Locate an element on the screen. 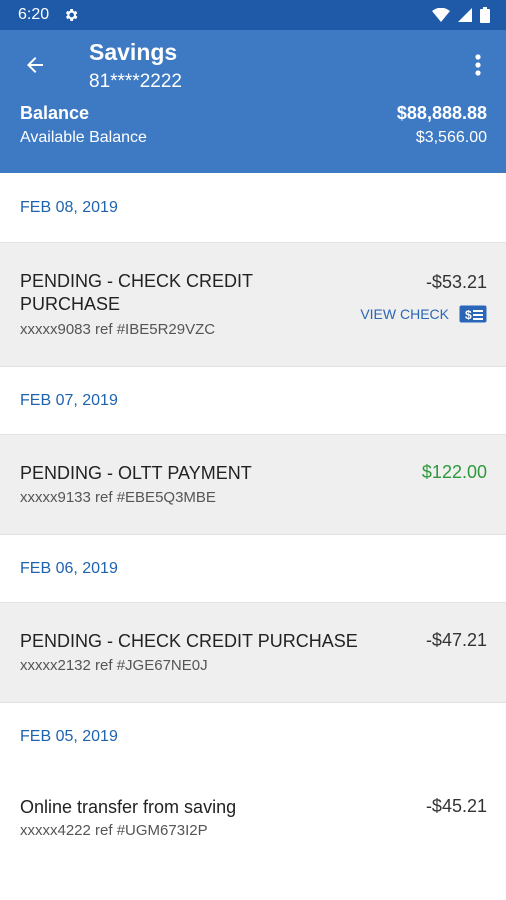  transaction-amount: -$53.21 is located at coordinates (456, 282).